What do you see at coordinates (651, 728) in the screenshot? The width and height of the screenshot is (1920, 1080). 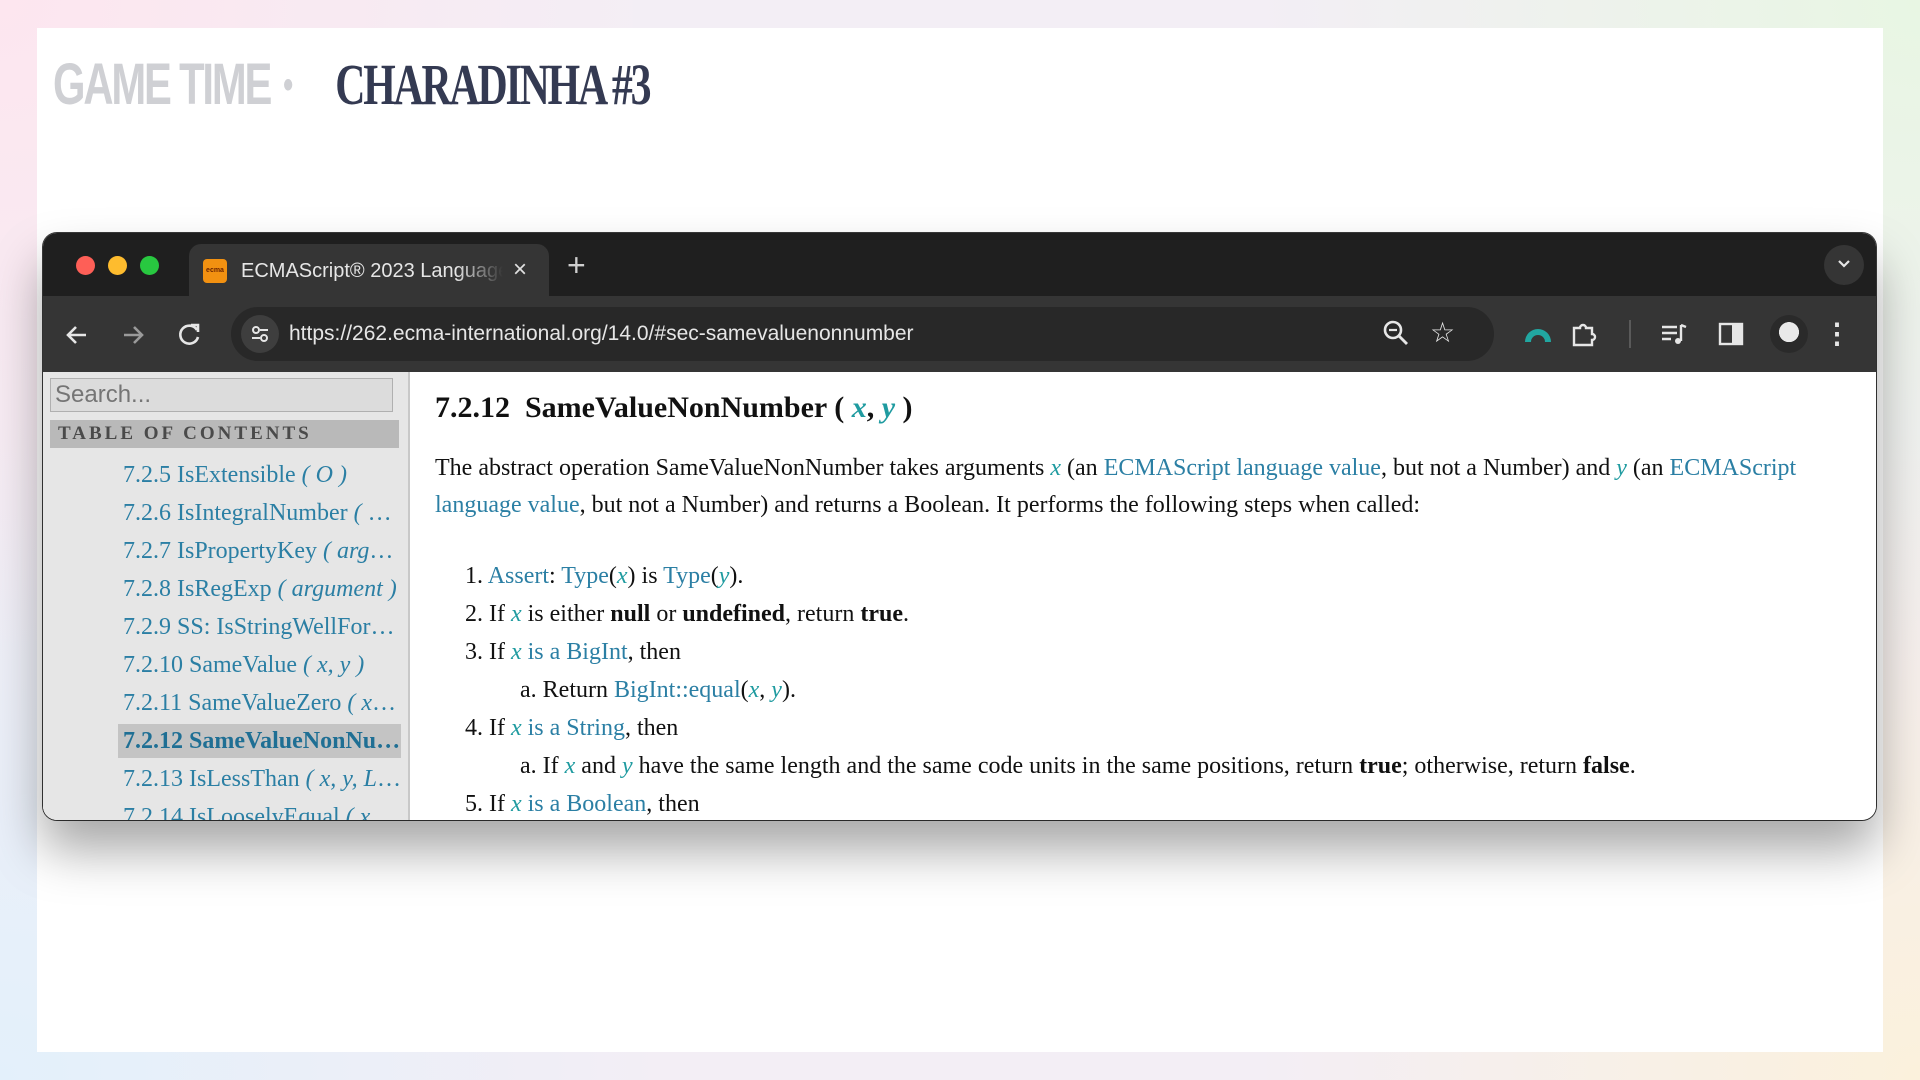 I see `step-text: , then` at bounding box center [651, 728].